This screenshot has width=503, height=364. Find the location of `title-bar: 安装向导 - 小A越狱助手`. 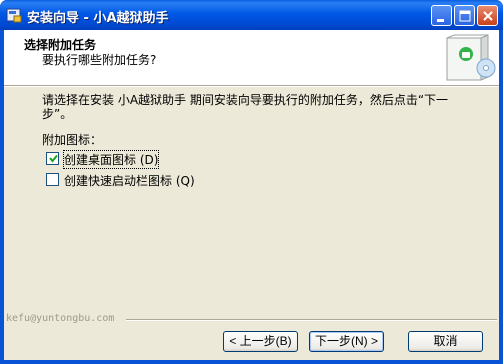

title-bar: 安装向导 - 小A越狱助手 is located at coordinates (251, 15).